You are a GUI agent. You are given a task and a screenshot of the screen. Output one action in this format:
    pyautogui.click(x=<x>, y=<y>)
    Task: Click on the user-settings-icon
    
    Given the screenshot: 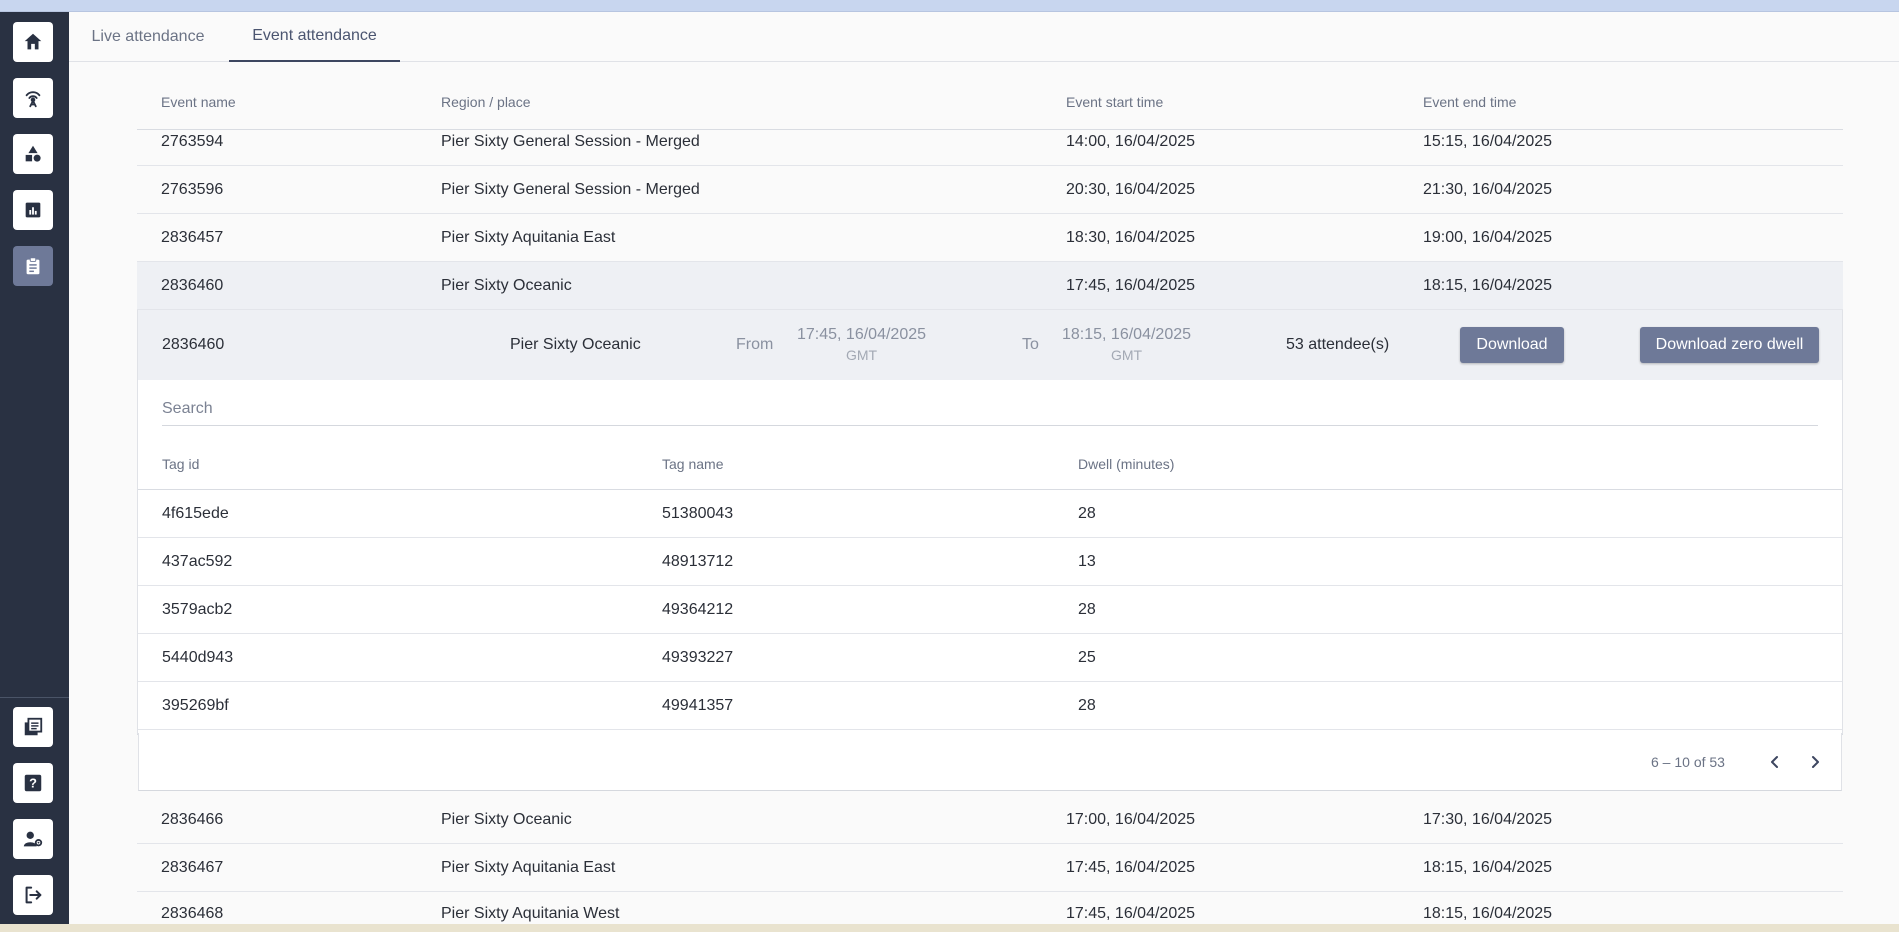 What is the action you would take?
    pyautogui.click(x=33, y=839)
    